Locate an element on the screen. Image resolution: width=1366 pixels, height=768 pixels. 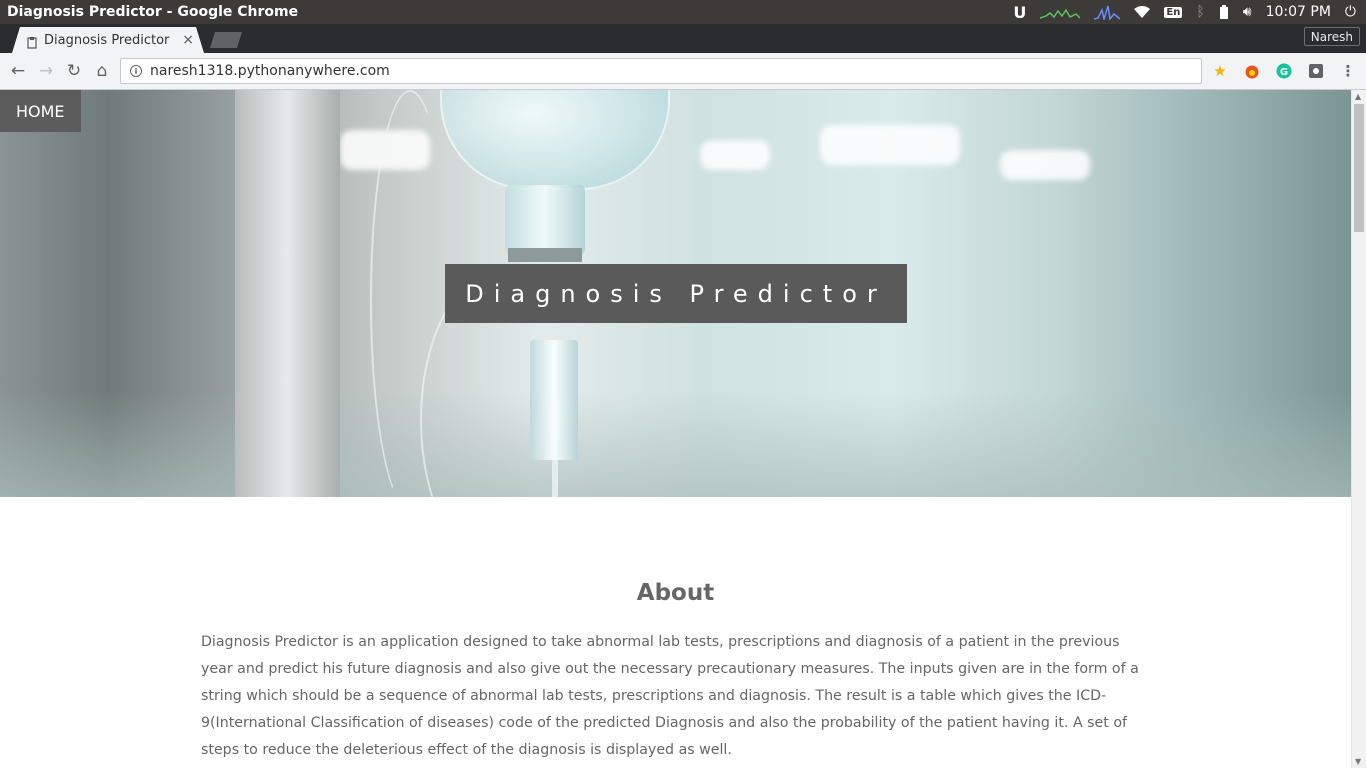
browser-tab-active: Diagnosis Predictor × is located at coordinates (108, 40).